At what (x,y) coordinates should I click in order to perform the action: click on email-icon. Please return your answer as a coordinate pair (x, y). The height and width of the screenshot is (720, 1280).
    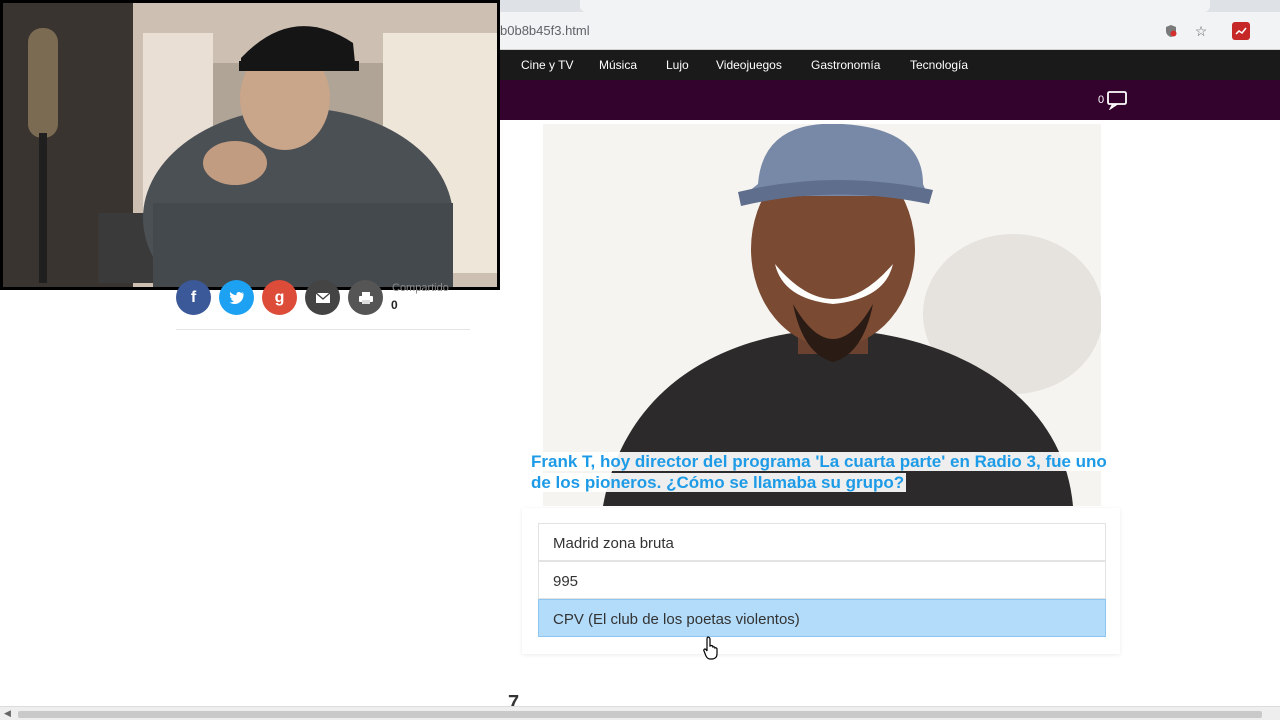
    Looking at the image, I should click on (322, 297).